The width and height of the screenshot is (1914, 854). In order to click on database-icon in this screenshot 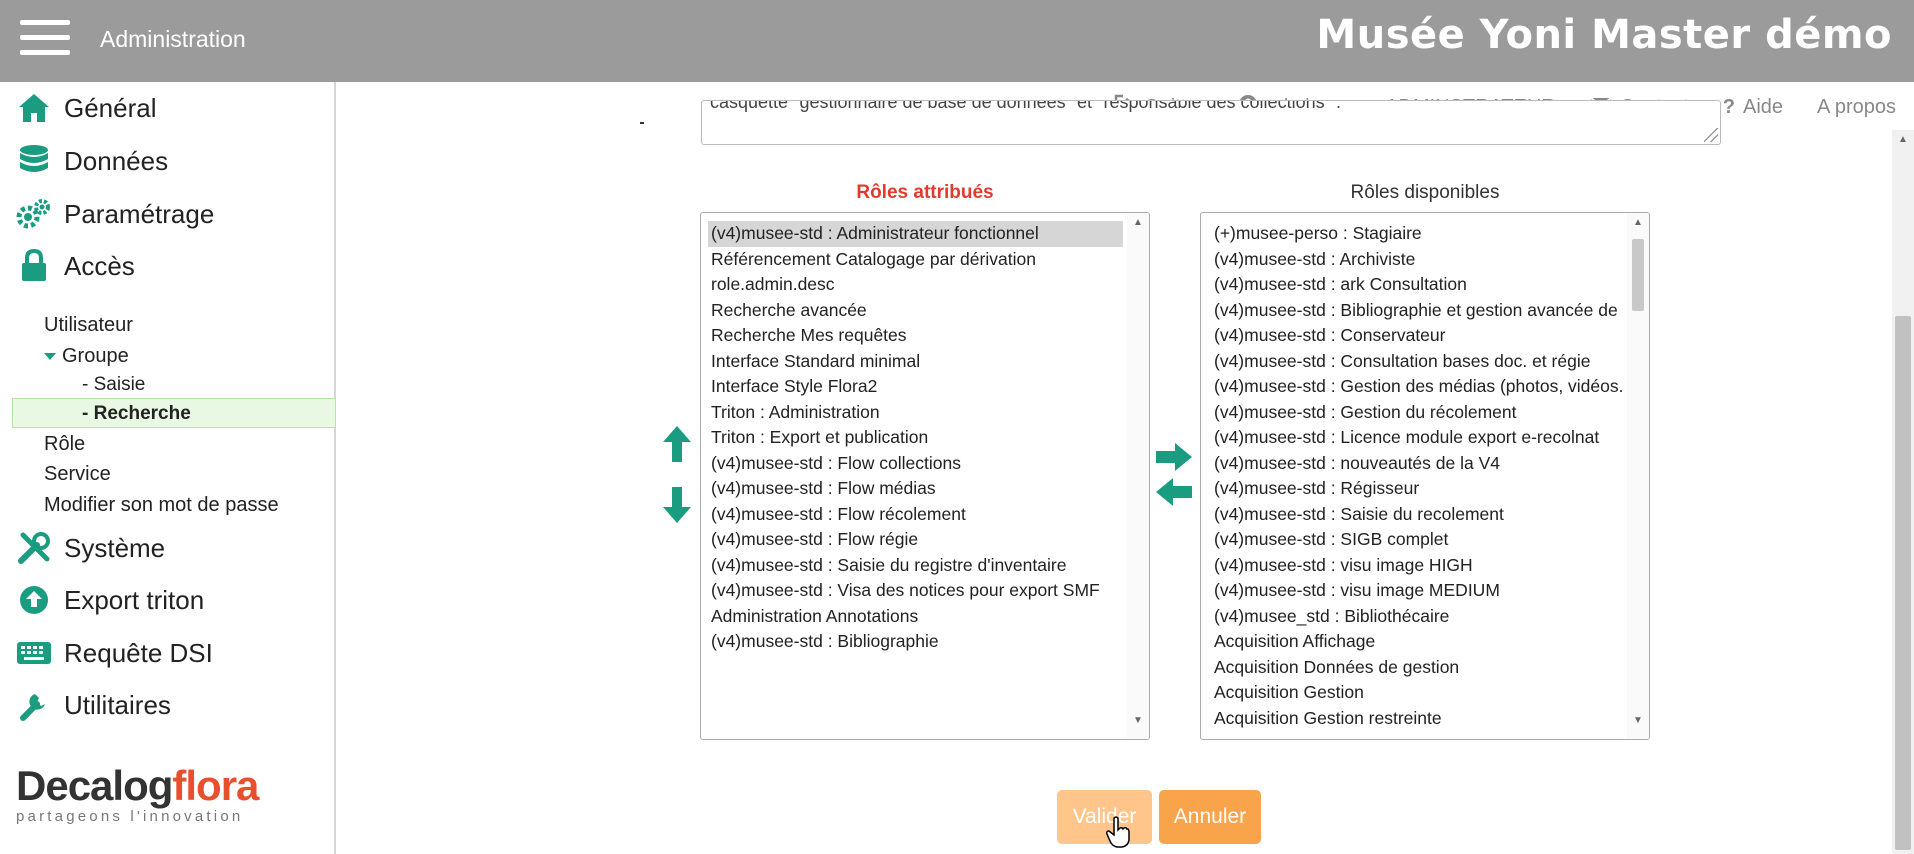, I will do `click(34, 161)`.